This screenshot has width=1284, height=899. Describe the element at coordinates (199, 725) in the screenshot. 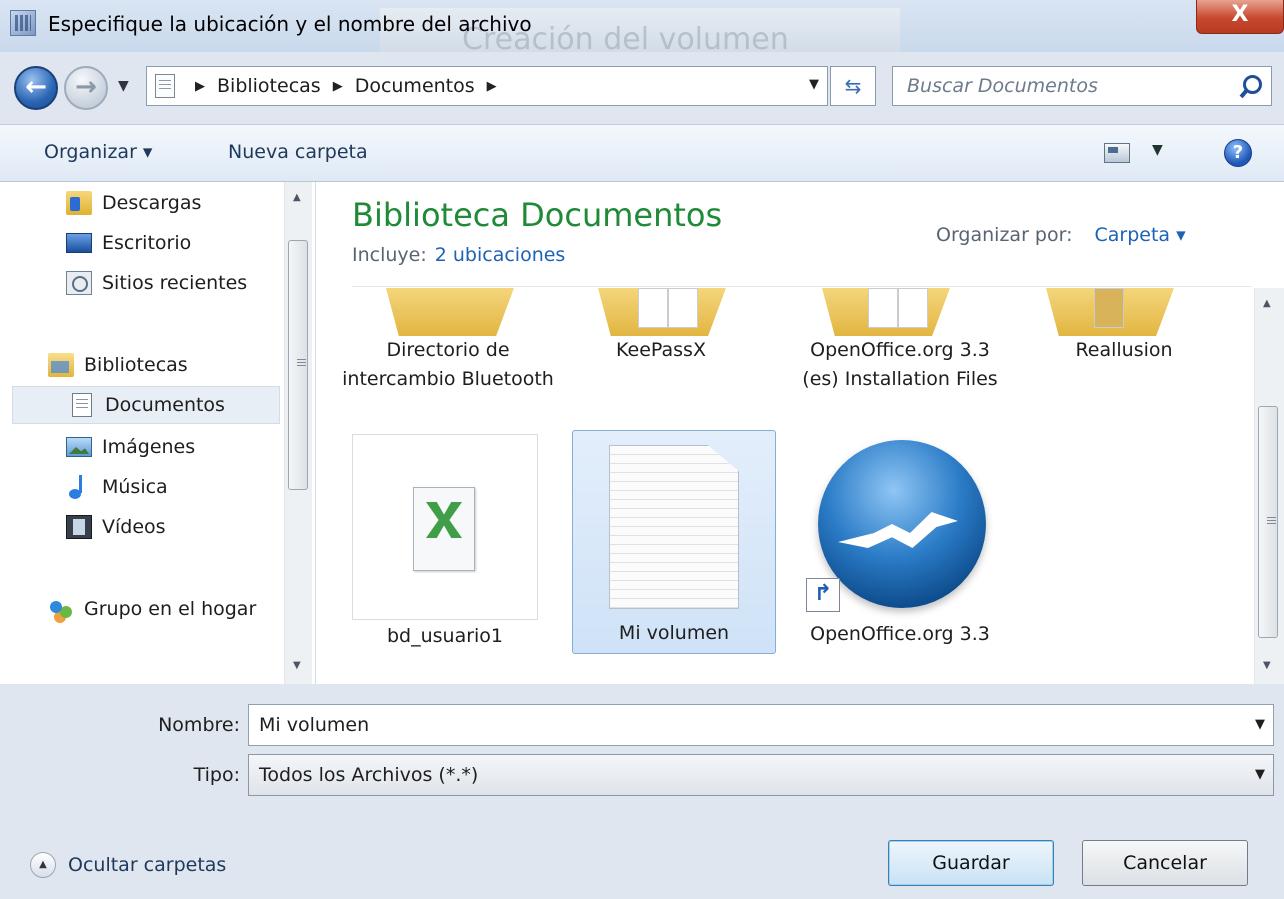

I see `name-label: Nombre:` at that location.